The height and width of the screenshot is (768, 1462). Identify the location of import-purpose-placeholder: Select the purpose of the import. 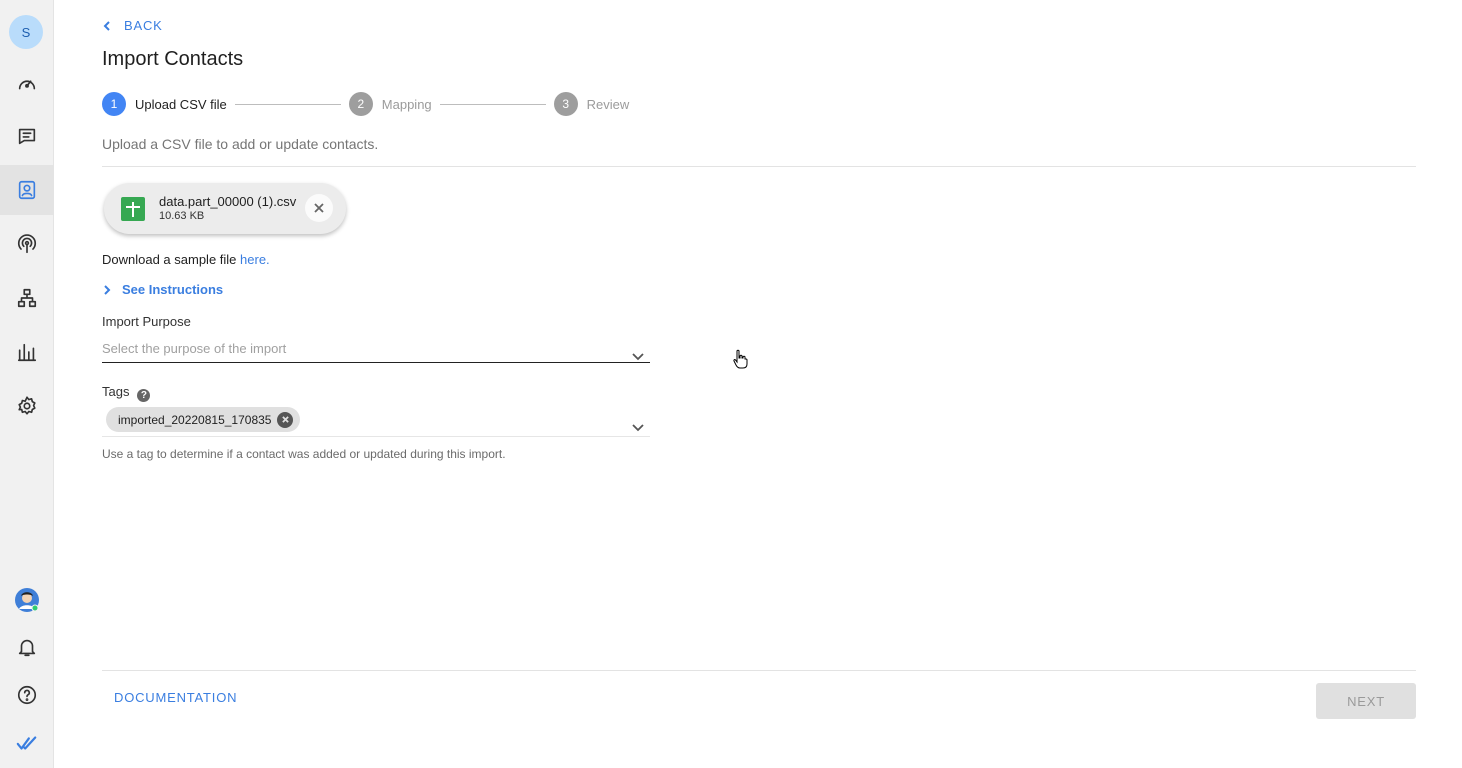
(194, 348).